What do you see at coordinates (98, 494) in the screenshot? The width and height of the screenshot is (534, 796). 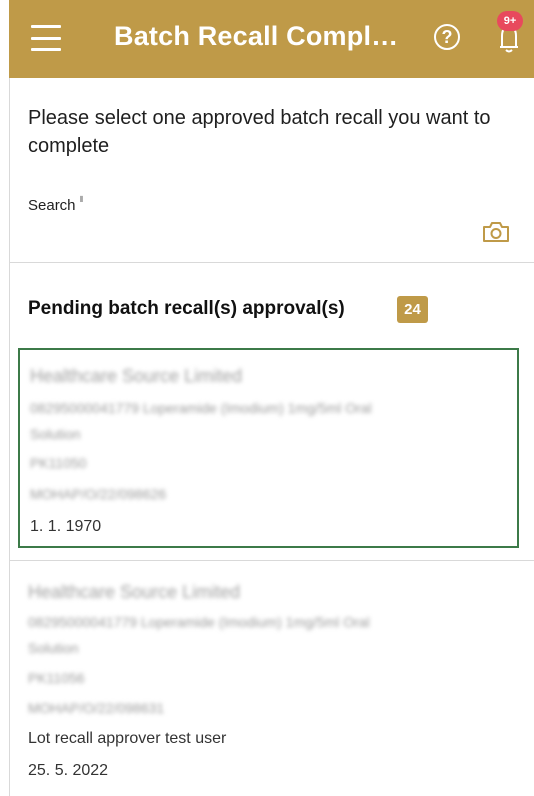 I see `item-reference: MOHAP/O/22/098626` at bounding box center [98, 494].